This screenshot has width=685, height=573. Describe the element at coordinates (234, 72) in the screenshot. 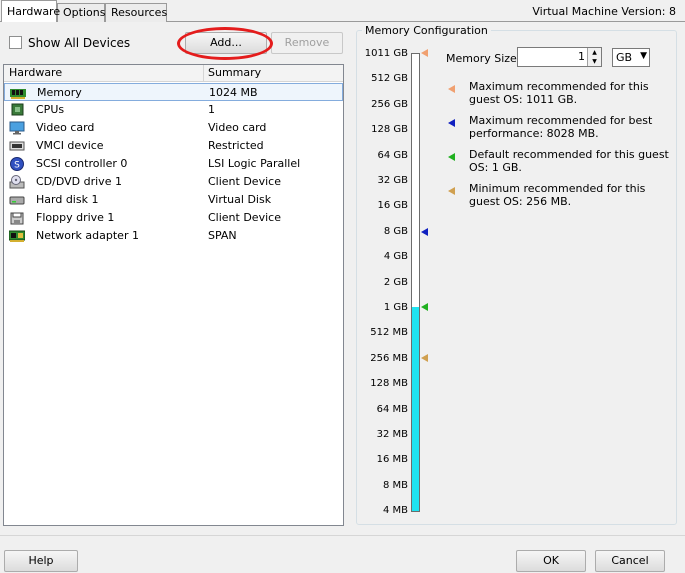

I see `column-summary: Summary` at that location.